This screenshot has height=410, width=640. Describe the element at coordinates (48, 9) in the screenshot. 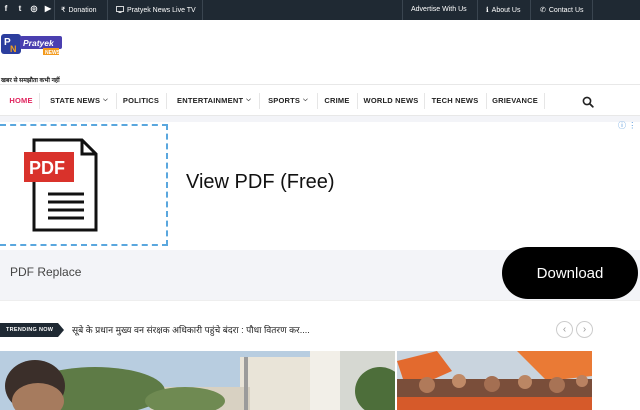

I see `youtube-icon: ▶` at that location.